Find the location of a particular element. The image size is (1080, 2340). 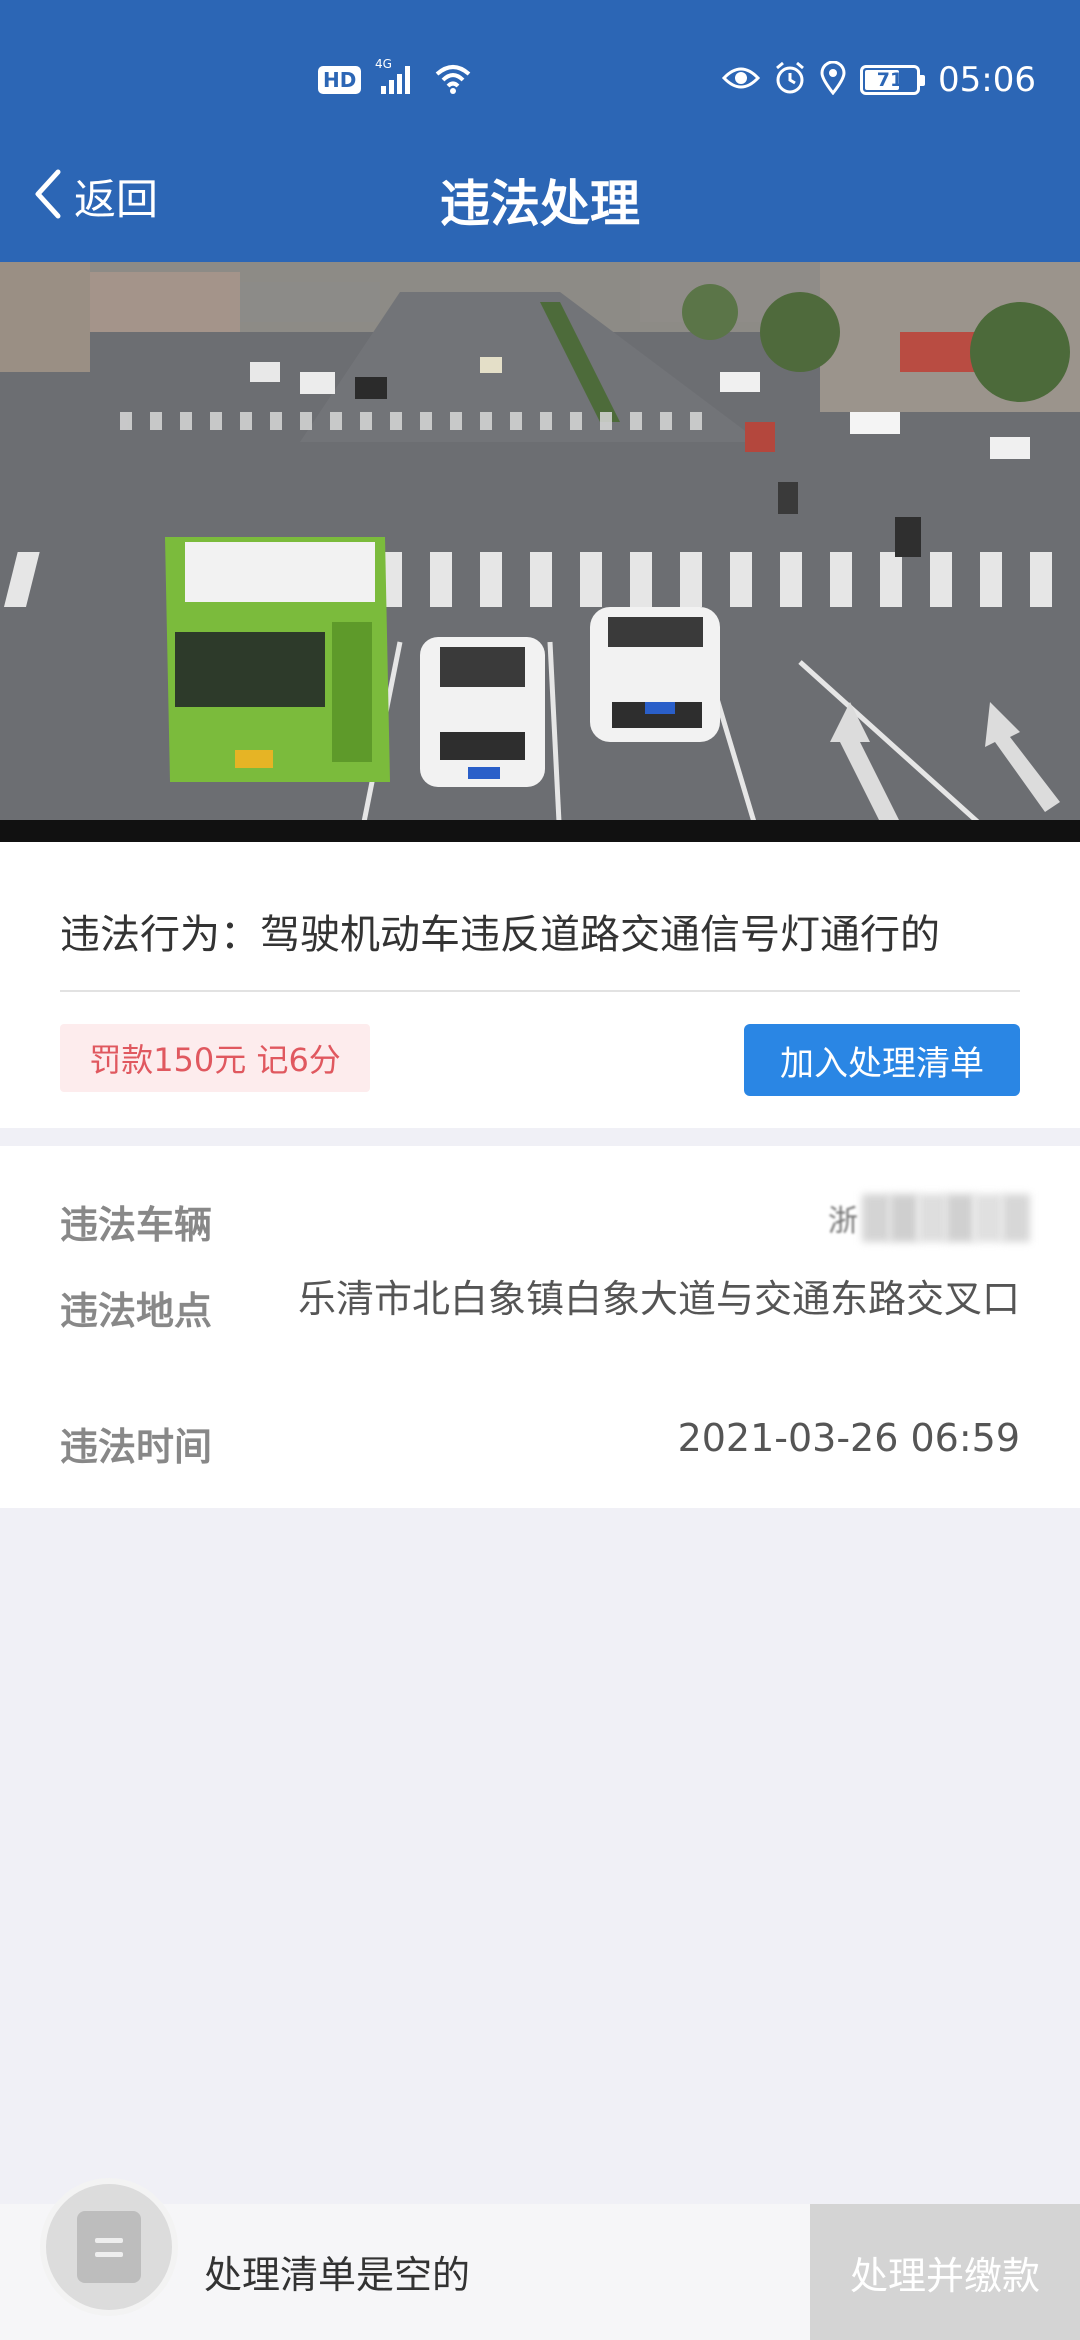

plate-prefix: 浙 is located at coordinates (843, 1221).